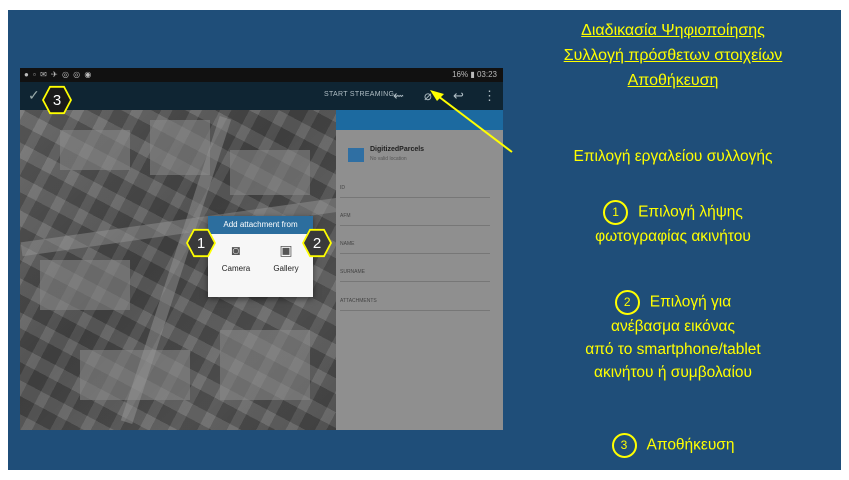  Describe the element at coordinates (627, 302) in the screenshot. I see `step-2-number: 2` at that location.